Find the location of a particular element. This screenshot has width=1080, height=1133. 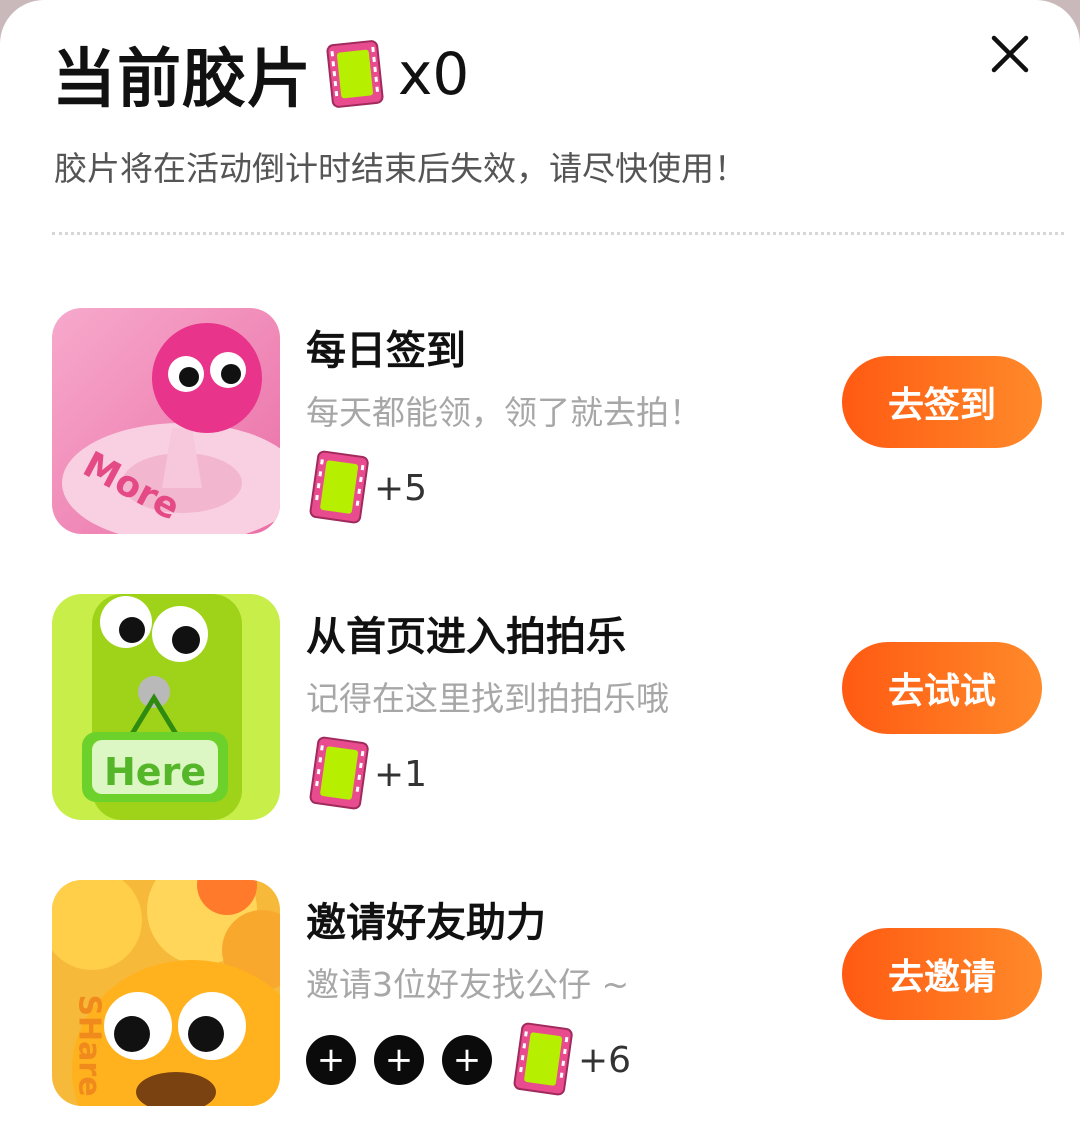

header: 当前胶片 x0 is located at coordinates (261, 75).